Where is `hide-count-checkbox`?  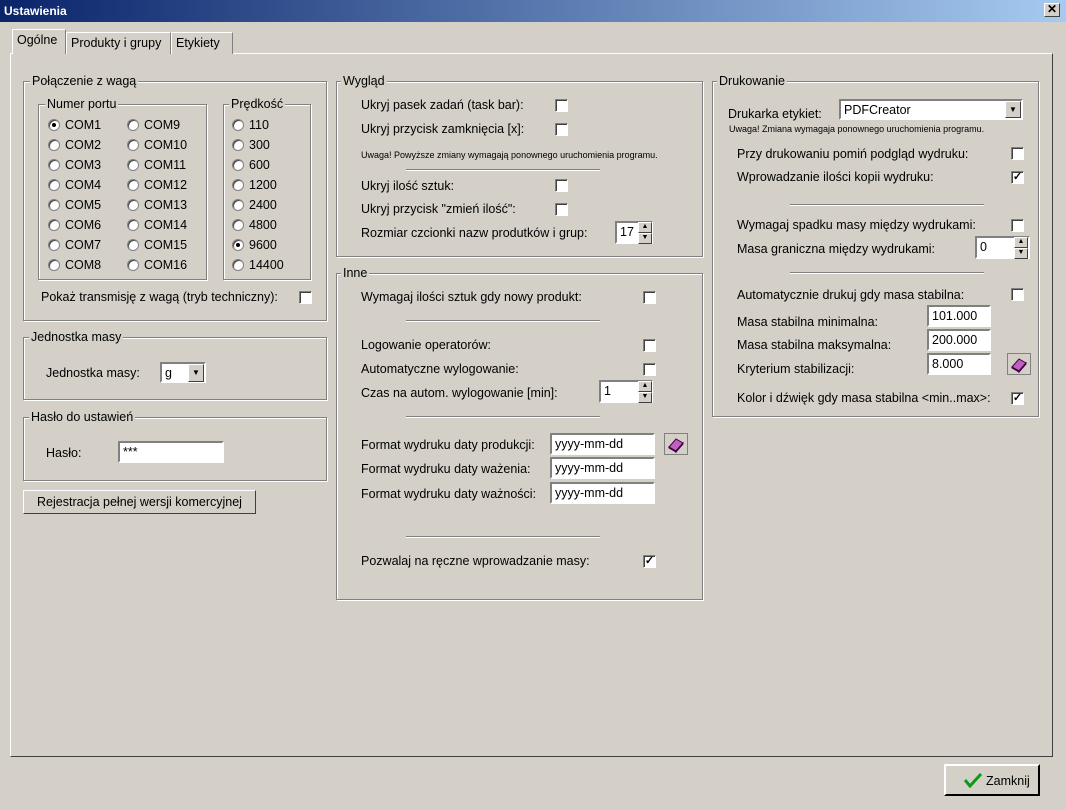
hide-count-checkbox is located at coordinates (561, 185).